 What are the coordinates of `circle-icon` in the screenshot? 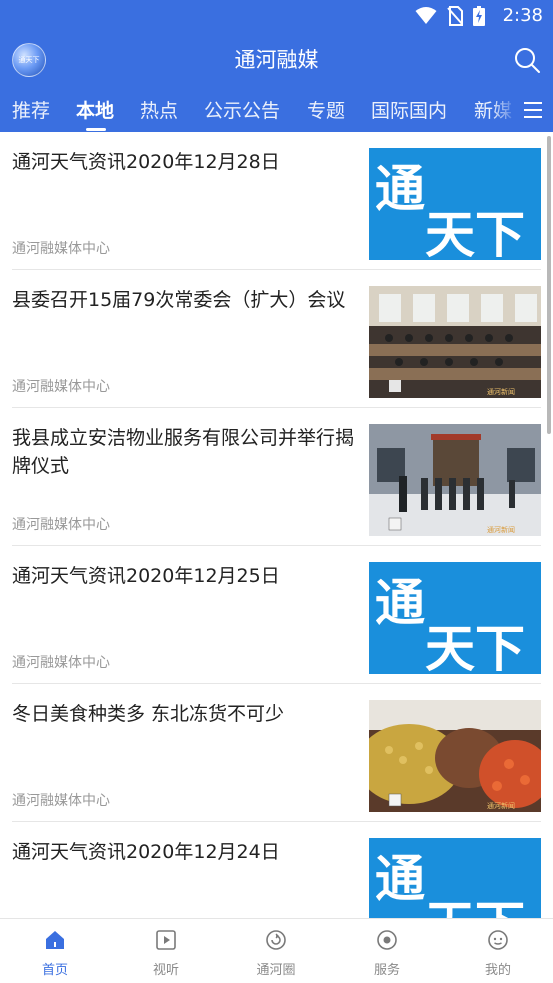 It's located at (276, 940).